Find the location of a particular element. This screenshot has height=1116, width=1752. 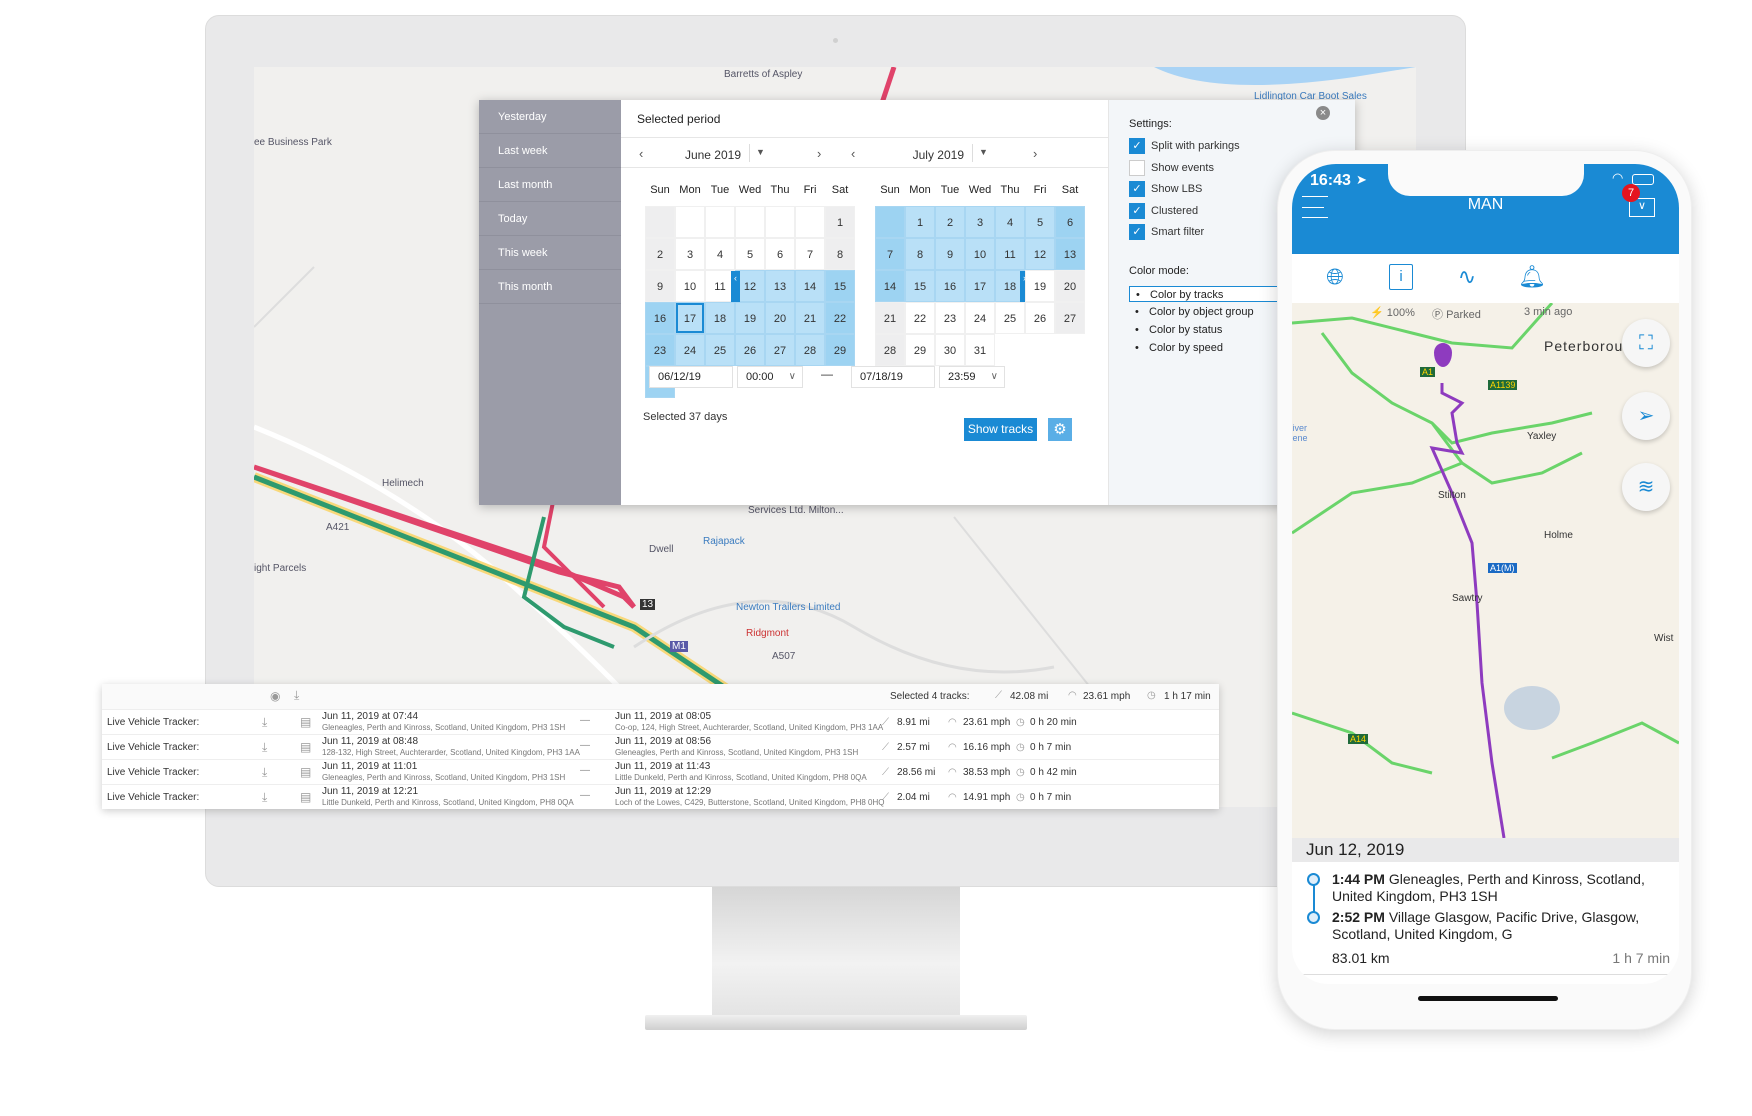

close-icon: × is located at coordinates (1323, 113).